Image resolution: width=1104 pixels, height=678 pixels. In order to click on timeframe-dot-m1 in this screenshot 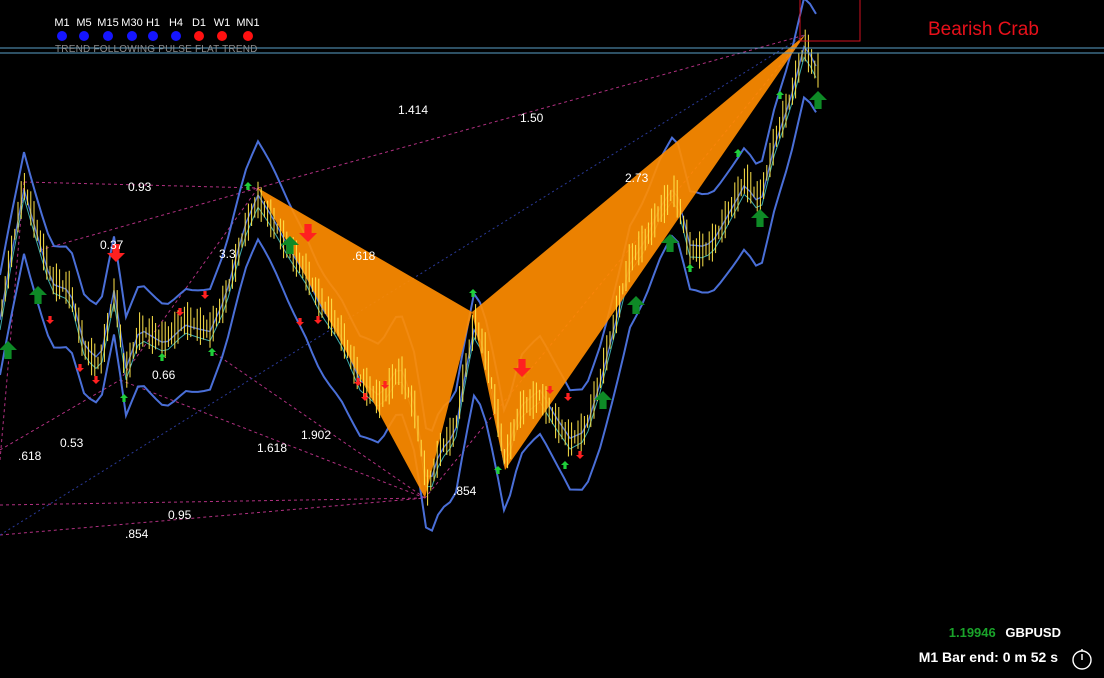, I will do `click(62, 36)`.